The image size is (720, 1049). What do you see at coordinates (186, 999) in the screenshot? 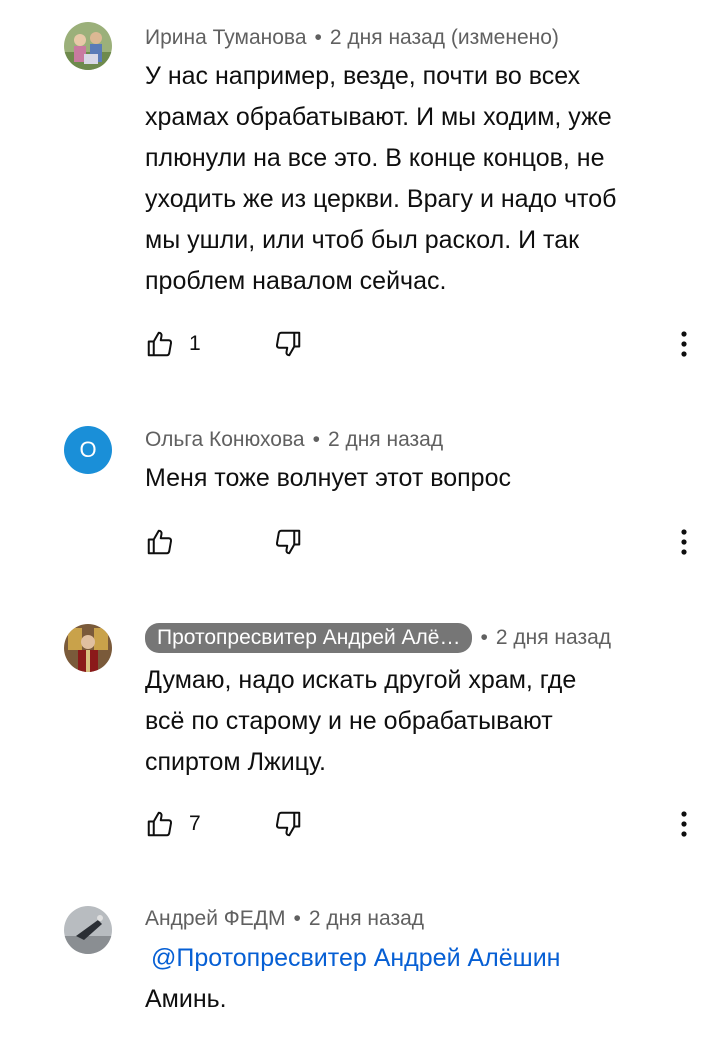
I see `comment-text-line: Аминь.` at bounding box center [186, 999].